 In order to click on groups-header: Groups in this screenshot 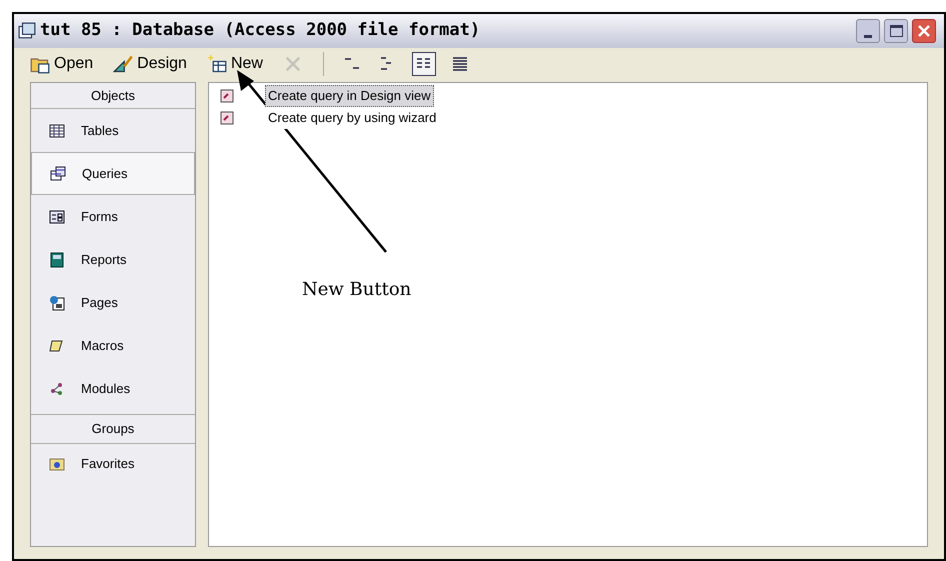, I will do `click(113, 429)`.